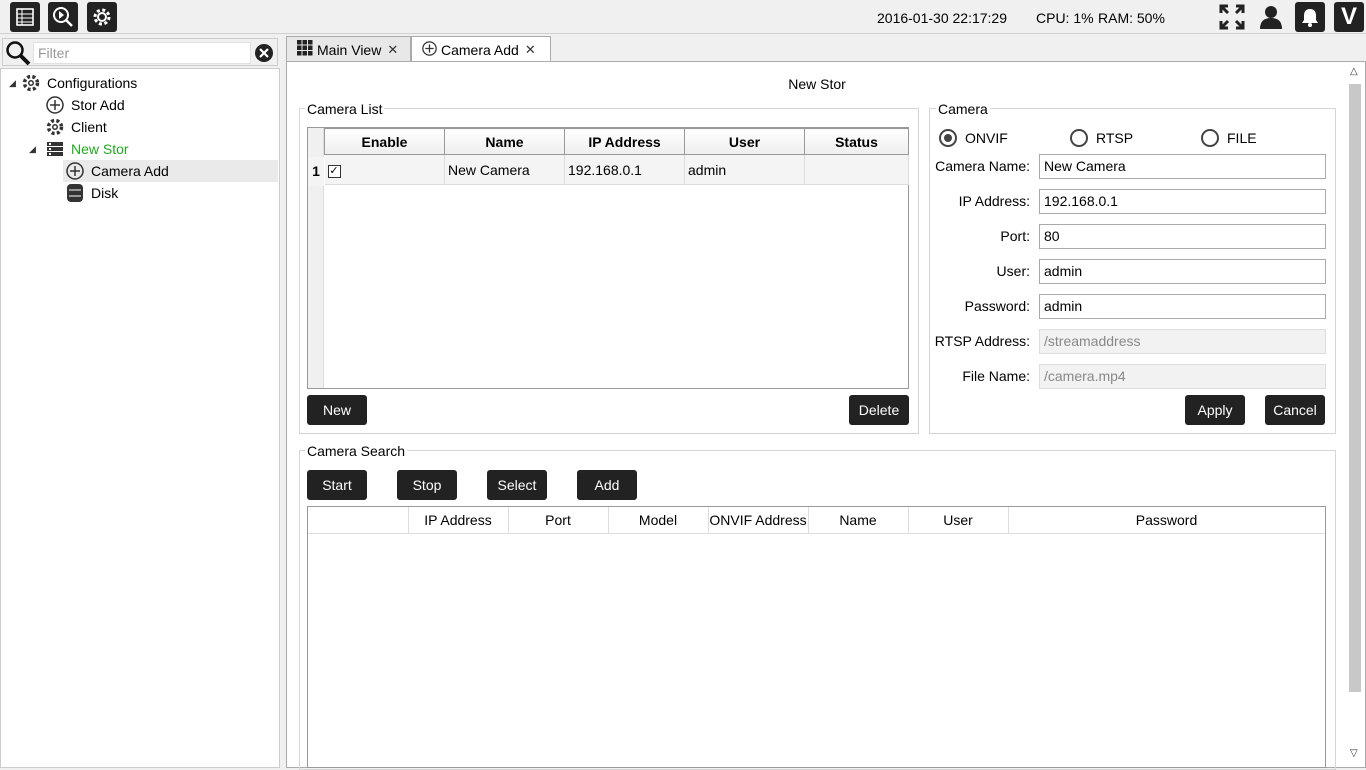  I want to click on new-button: New, so click(337, 410).